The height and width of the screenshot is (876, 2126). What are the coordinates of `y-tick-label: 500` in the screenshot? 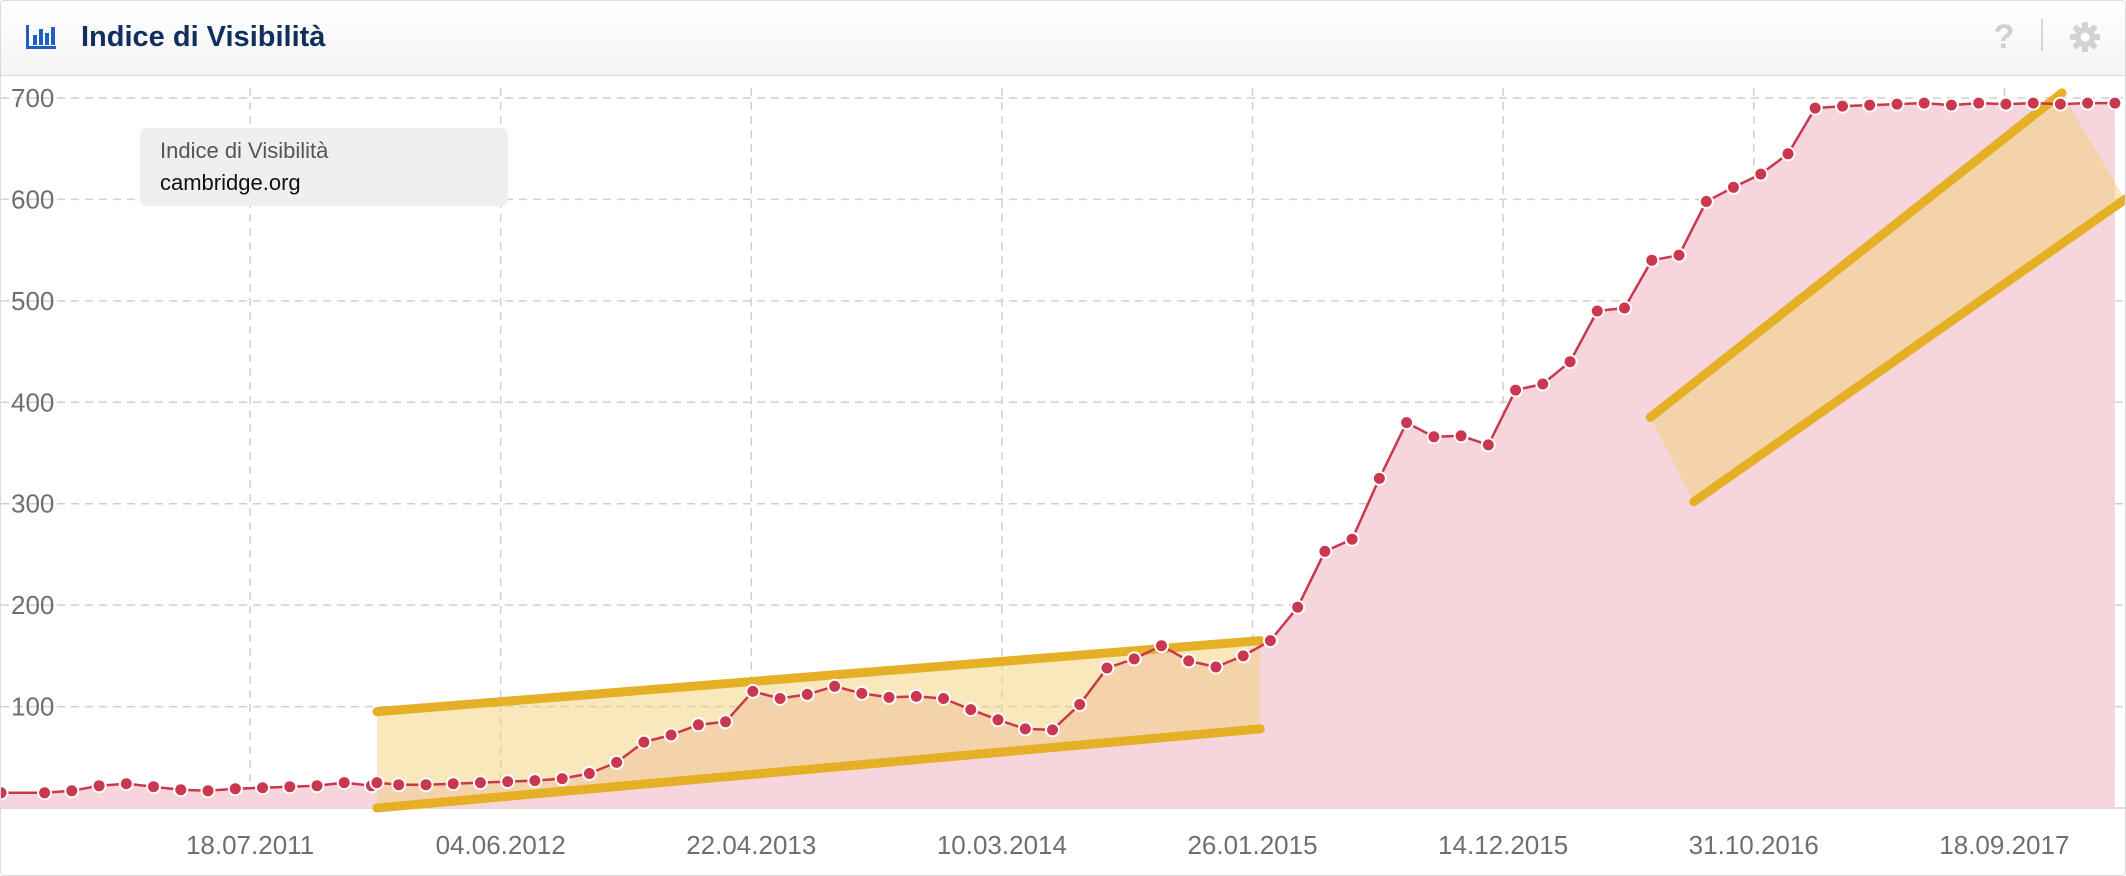 It's located at (32, 301).